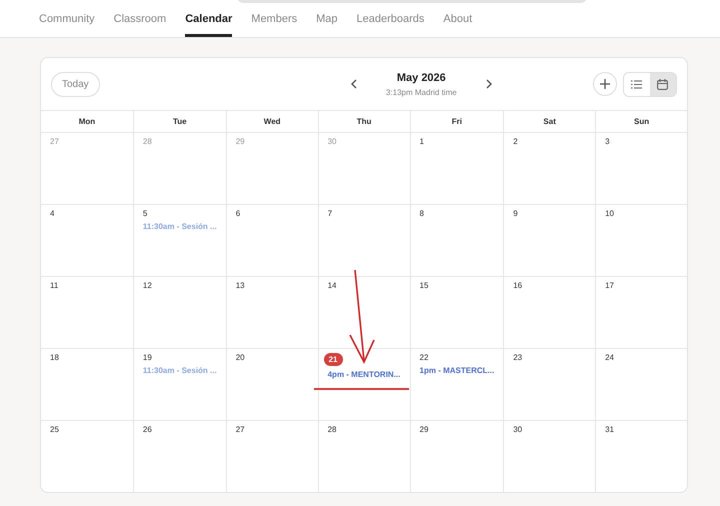 Image resolution: width=720 pixels, height=506 pixels. What do you see at coordinates (609, 213) in the screenshot?
I see `day-number: 10` at bounding box center [609, 213].